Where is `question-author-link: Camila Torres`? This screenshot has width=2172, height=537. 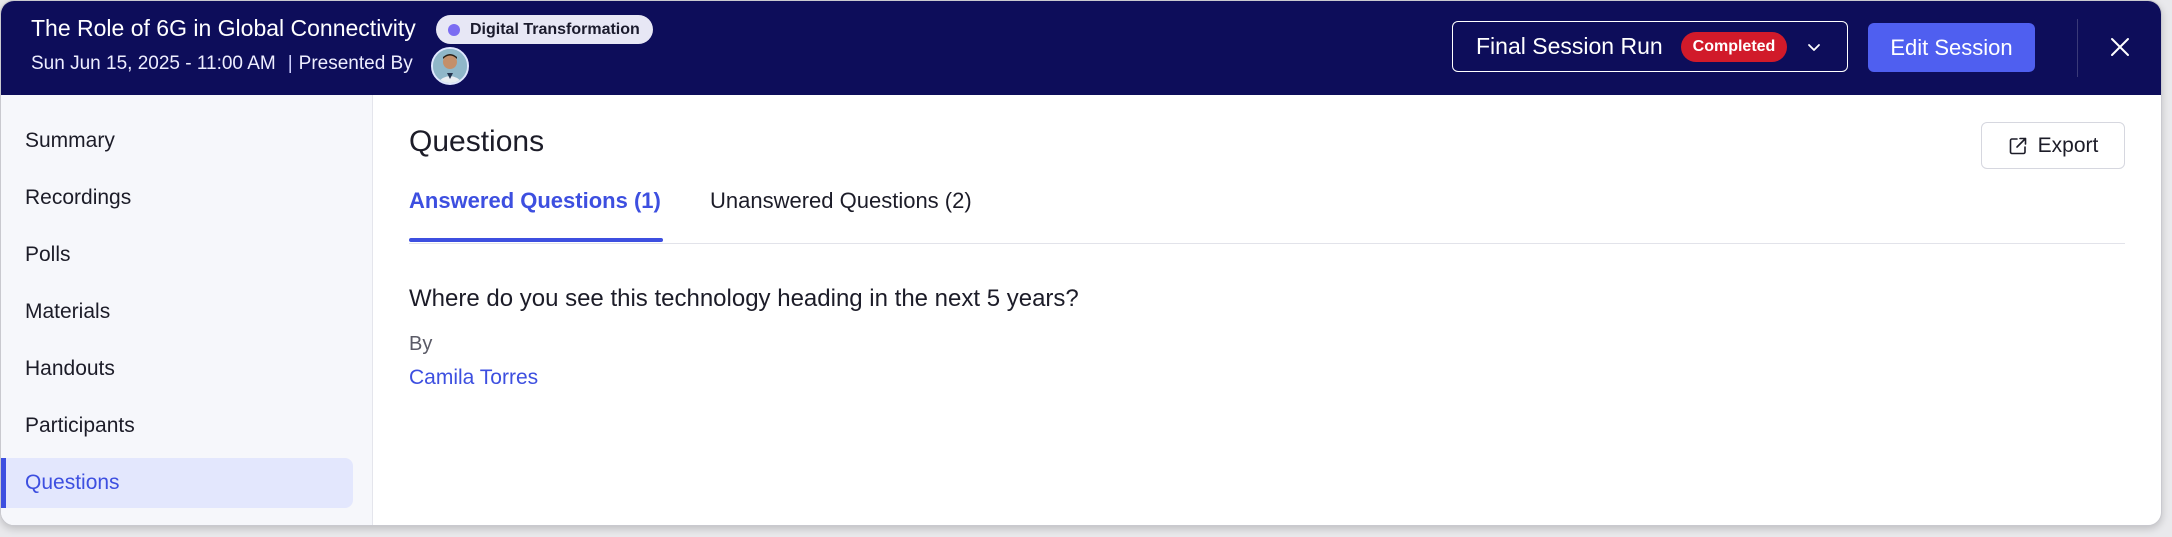
question-author-link: Camila Torres is located at coordinates (473, 378).